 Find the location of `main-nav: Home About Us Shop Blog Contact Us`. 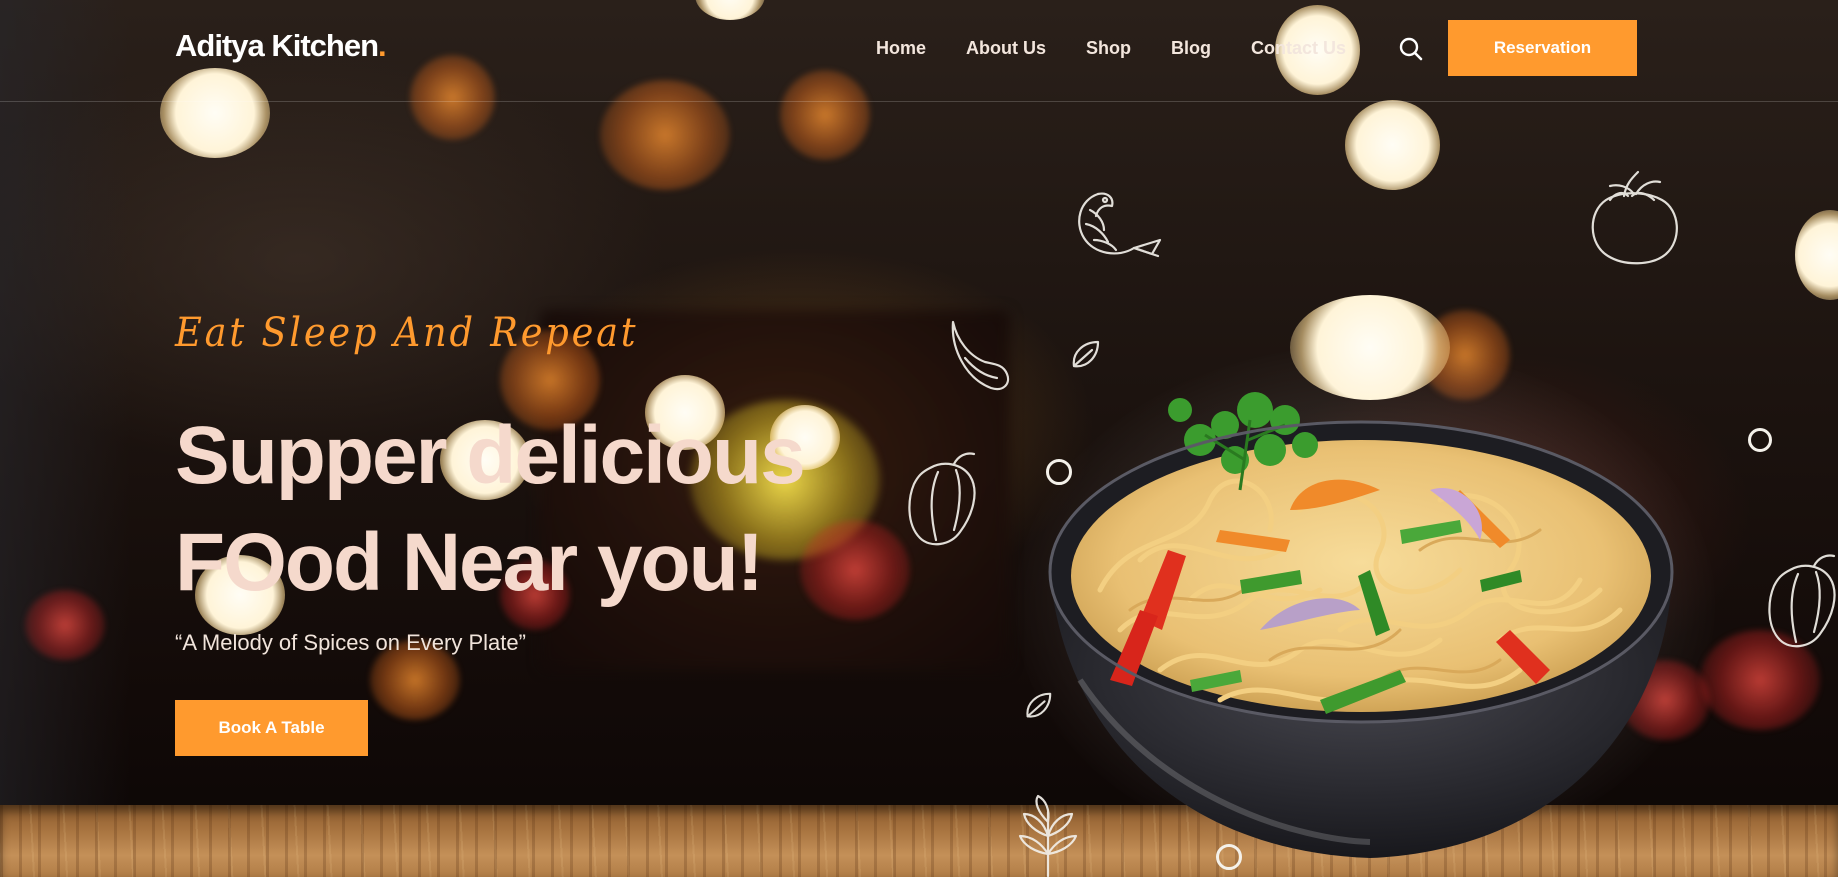

main-nav: Home About Us Shop Blog Contact Us is located at coordinates (1111, 48).